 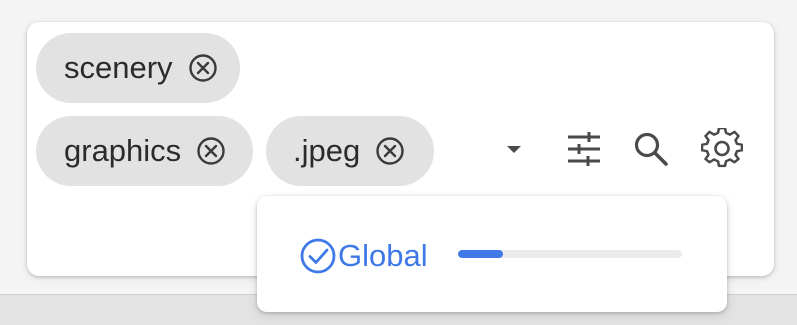 I want to click on tag-chip-graphics: graphics, so click(x=144, y=151).